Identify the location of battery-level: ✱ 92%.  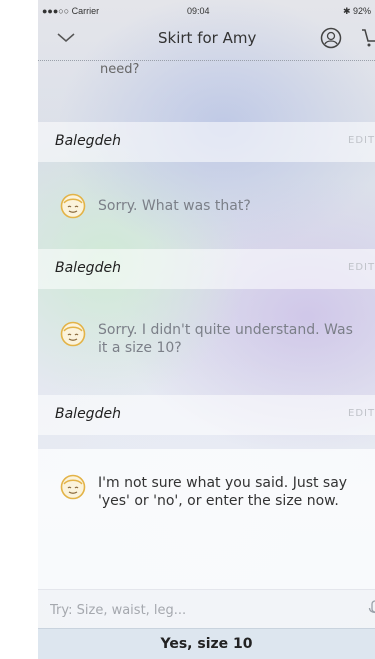
(356, 11).